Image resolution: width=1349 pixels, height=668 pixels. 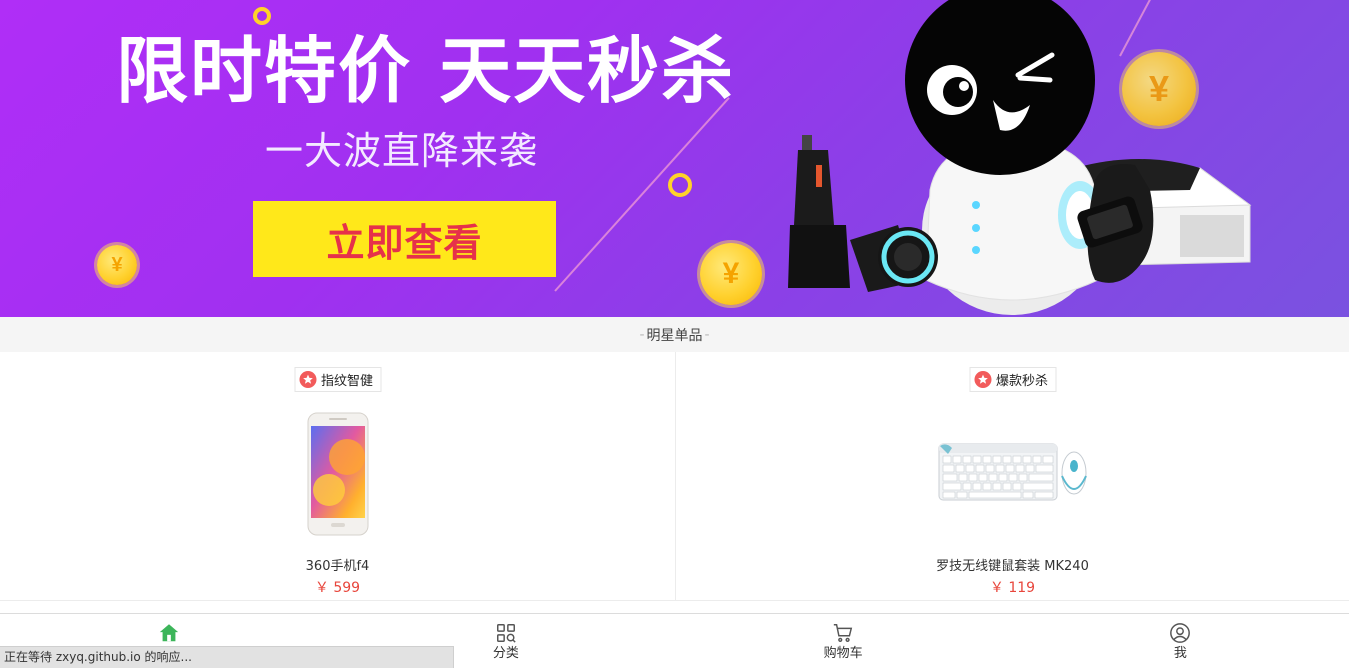 I want to click on product-tag-badge: 指纹智健, so click(x=337, y=379).